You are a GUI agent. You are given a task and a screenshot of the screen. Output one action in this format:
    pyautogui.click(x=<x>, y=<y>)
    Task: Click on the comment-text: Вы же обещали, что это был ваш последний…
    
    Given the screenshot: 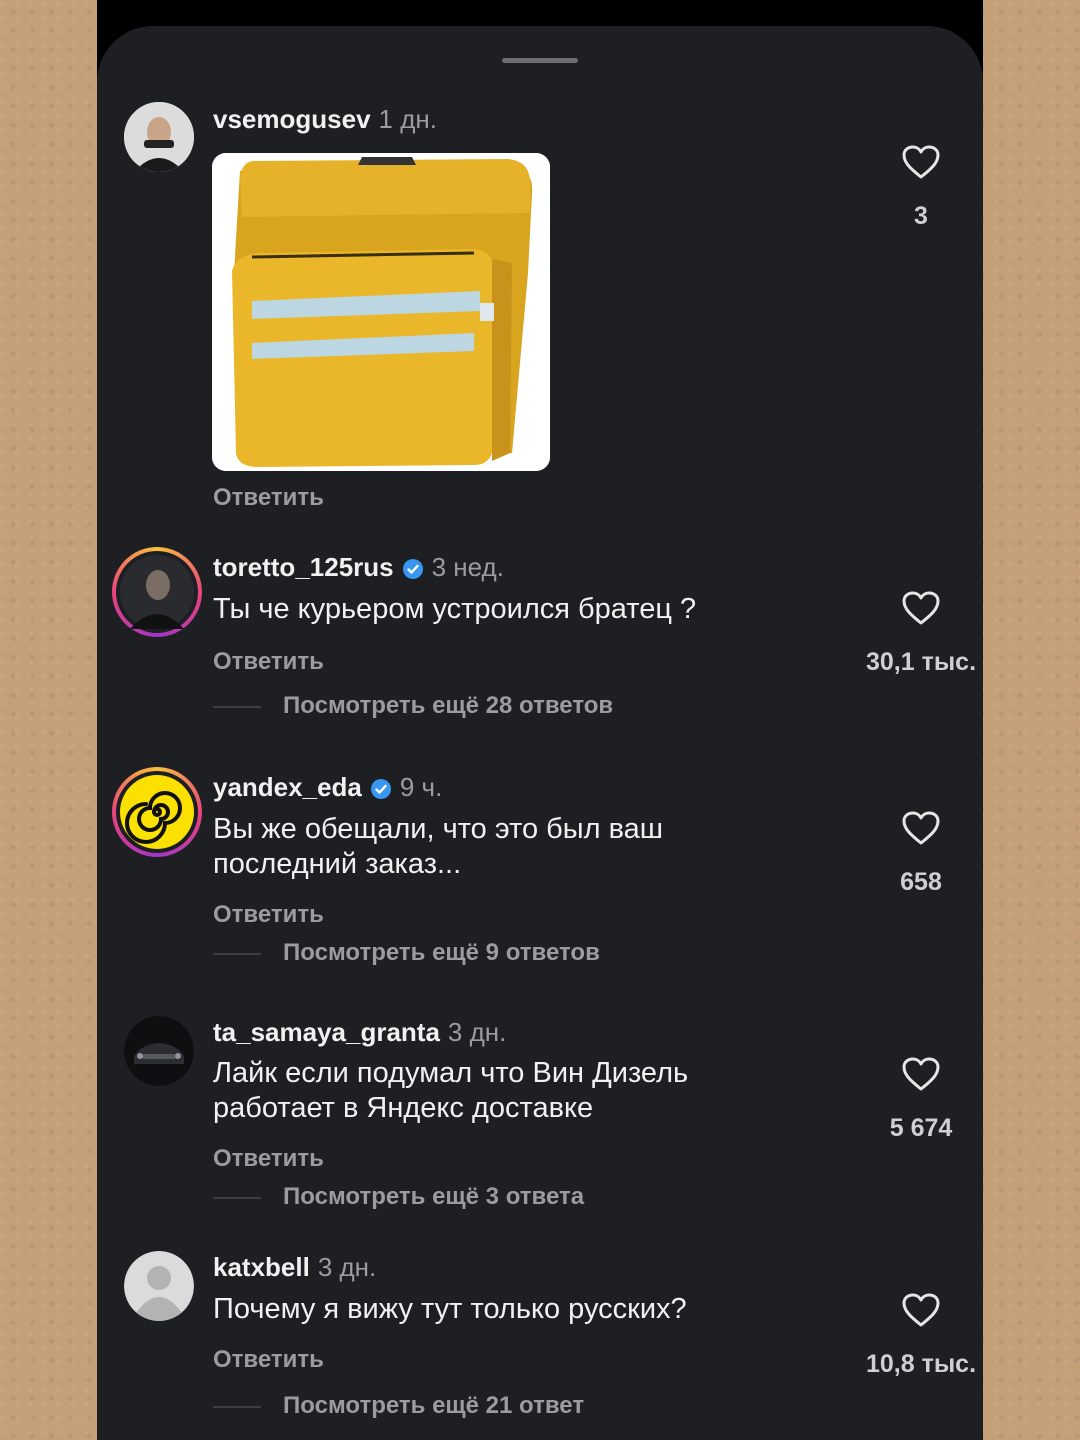 What is the action you would take?
    pyautogui.click(x=438, y=846)
    